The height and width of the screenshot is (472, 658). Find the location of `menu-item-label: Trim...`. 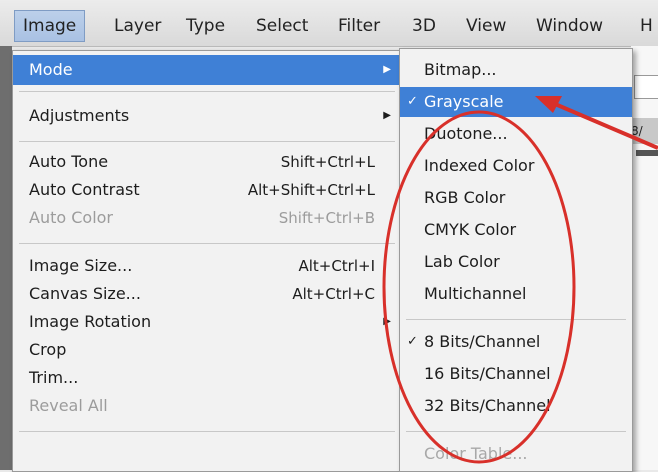

menu-item-label: Trim... is located at coordinates (54, 377).